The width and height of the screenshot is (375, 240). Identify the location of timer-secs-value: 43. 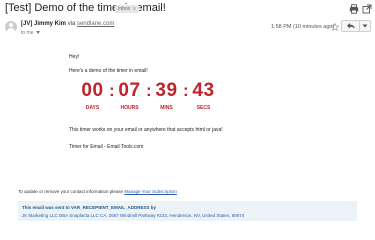
(203, 90).